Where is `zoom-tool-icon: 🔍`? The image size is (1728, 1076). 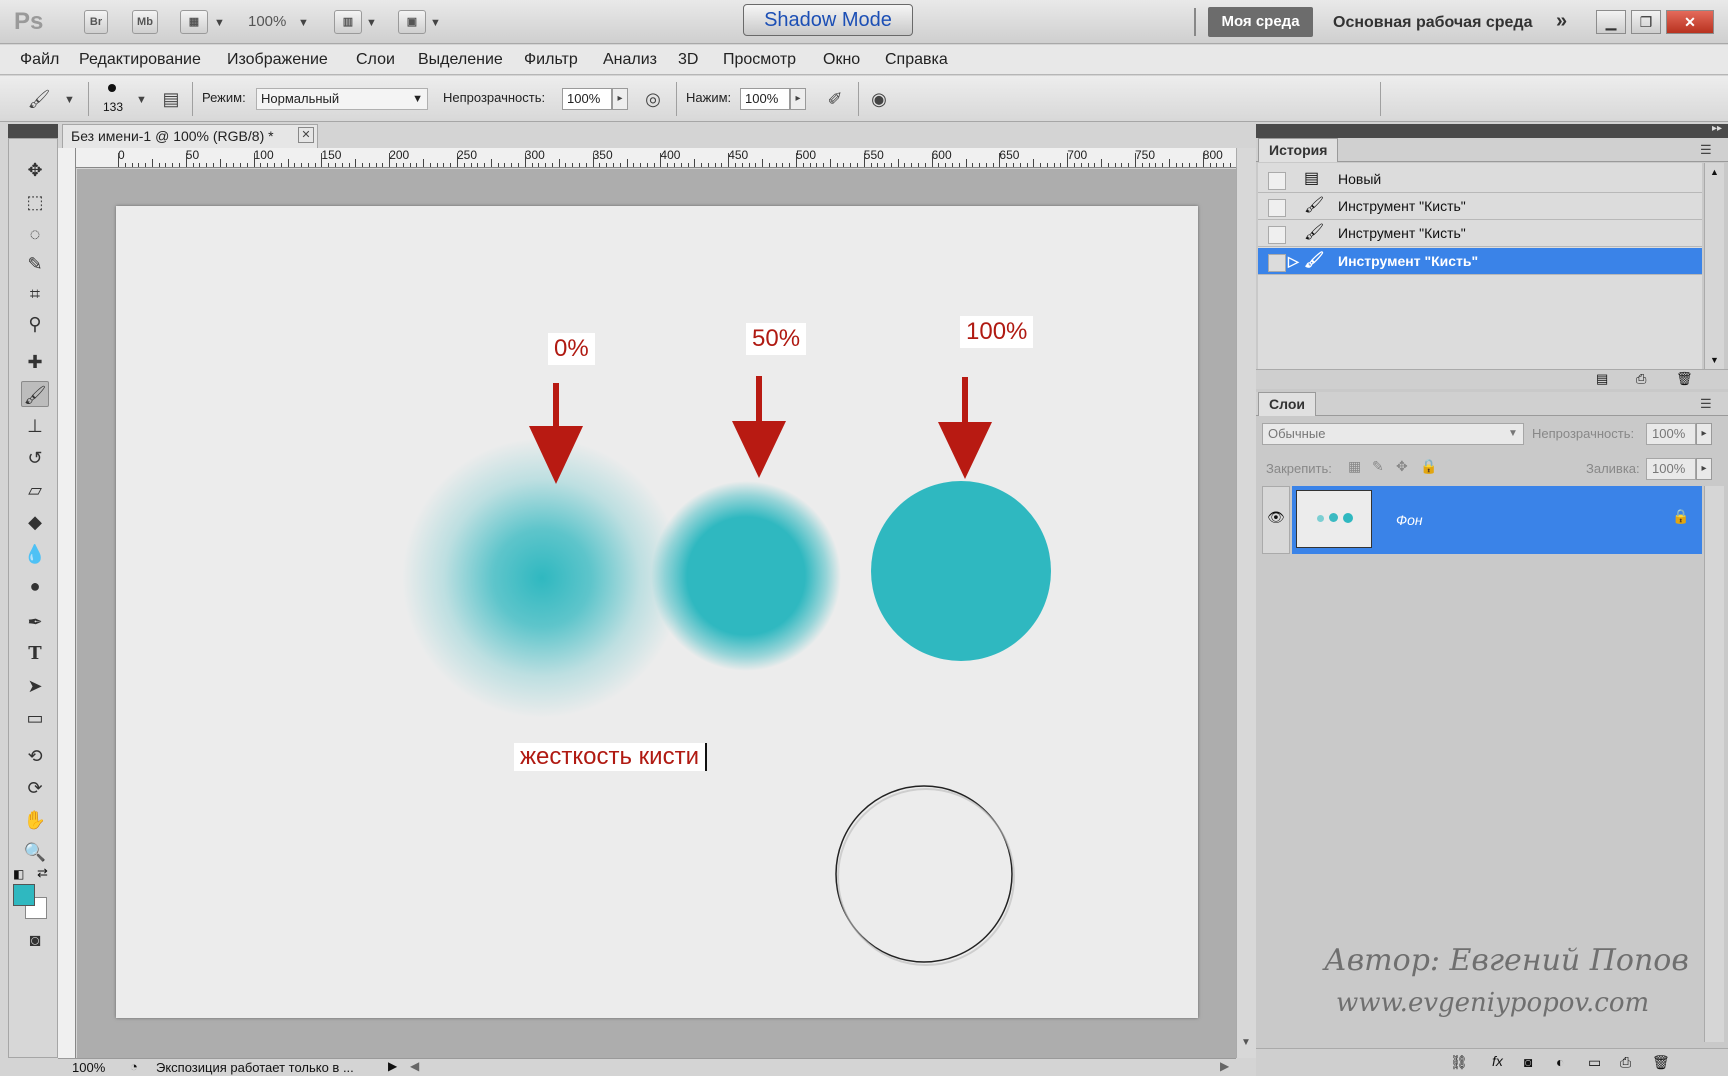 zoom-tool-icon: 🔍 is located at coordinates (35, 852).